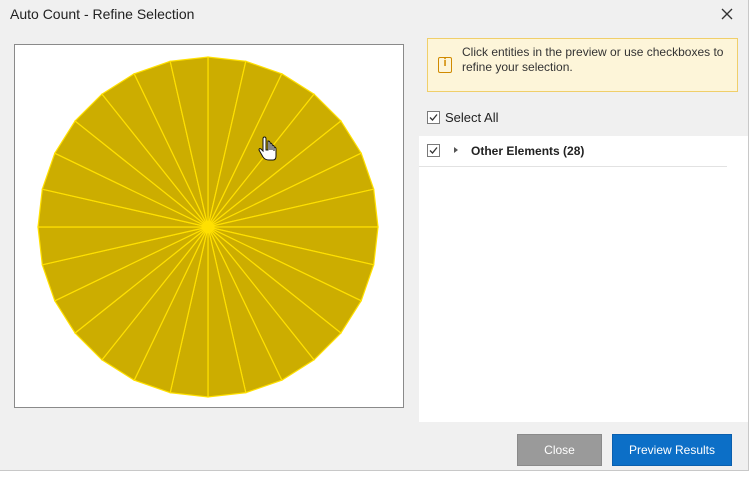 This screenshot has height=480, width=749. What do you see at coordinates (102, 14) in the screenshot?
I see `dialog-title: Auto Count - Refine Selection` at bounding box center [102, 14].